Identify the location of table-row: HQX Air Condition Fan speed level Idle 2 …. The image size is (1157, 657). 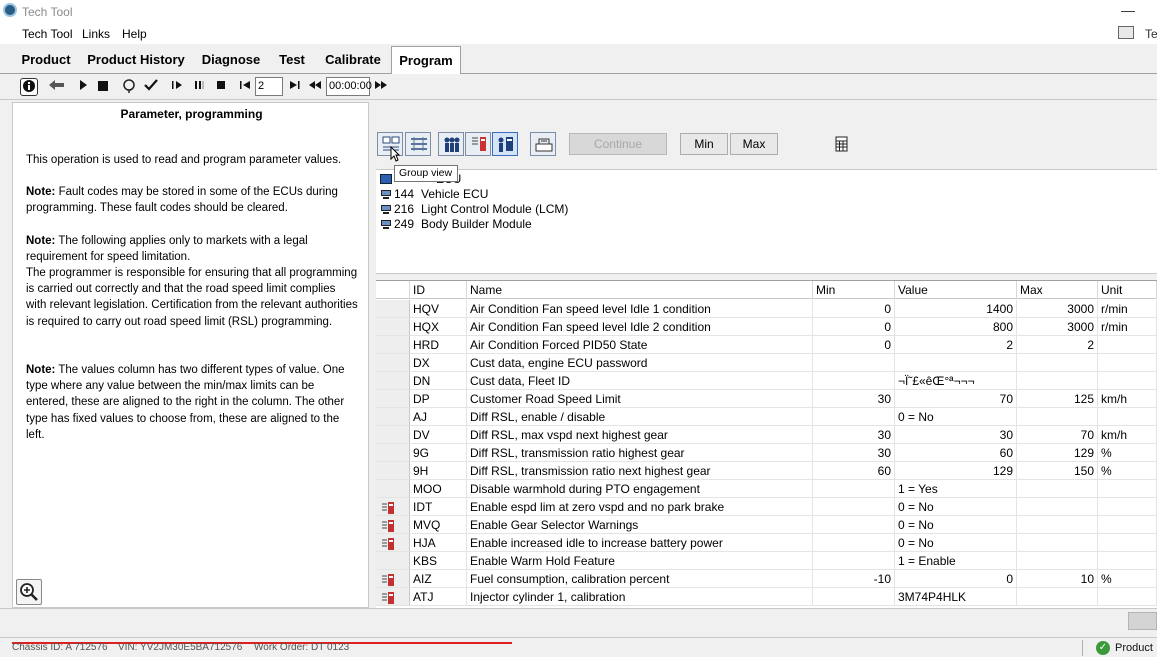
(766, 327).